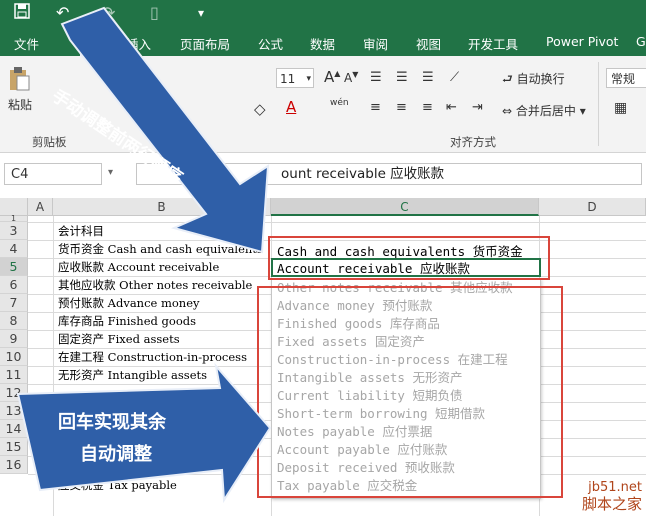 The height and width of the screenshot is (516, 646). What do you see at coordinates (112, 422) in the screenshot?
I see `annotation-bottom-line1: 回车实现其余` at bounding box center [112, 422].